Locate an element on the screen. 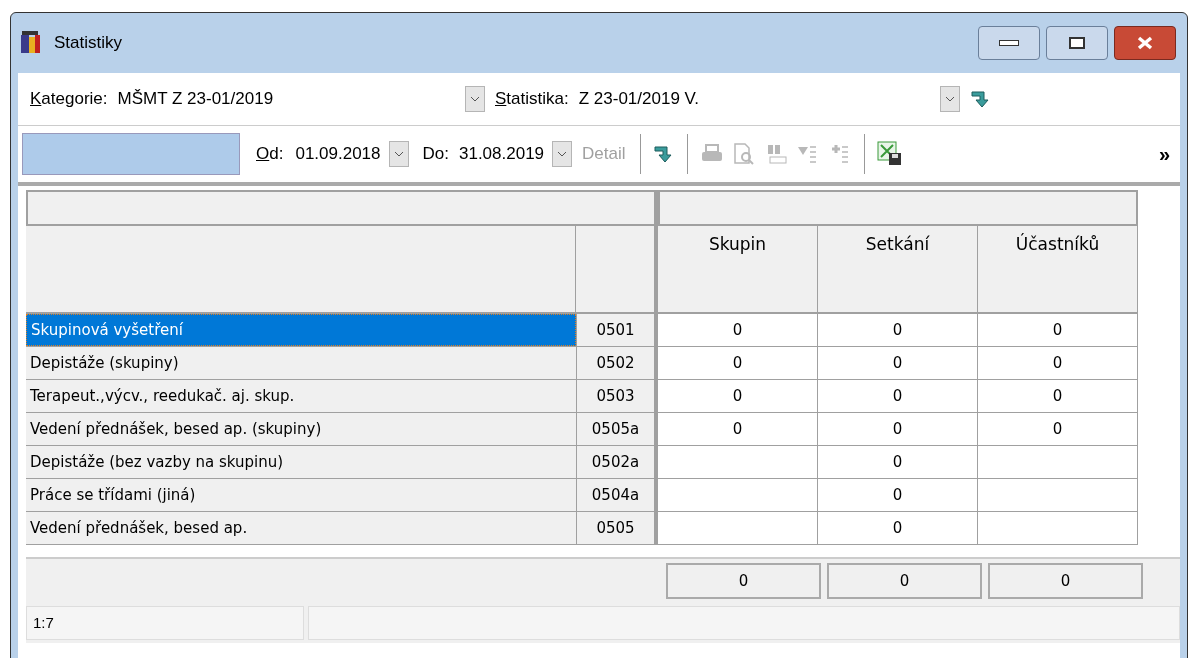 This screenshot has width=1196, height=658. row-name: Práce se třídami (jiná) is located at coordinates (301, 495).